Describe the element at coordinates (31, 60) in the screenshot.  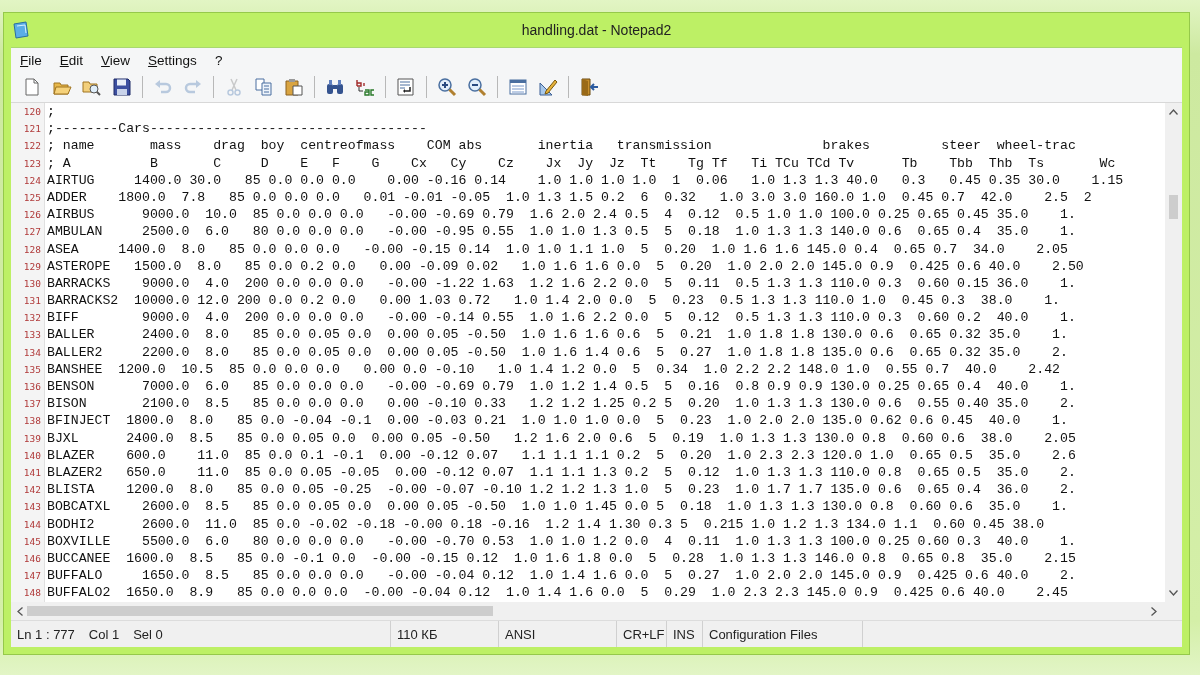
I see `menu-item: File` at that location.